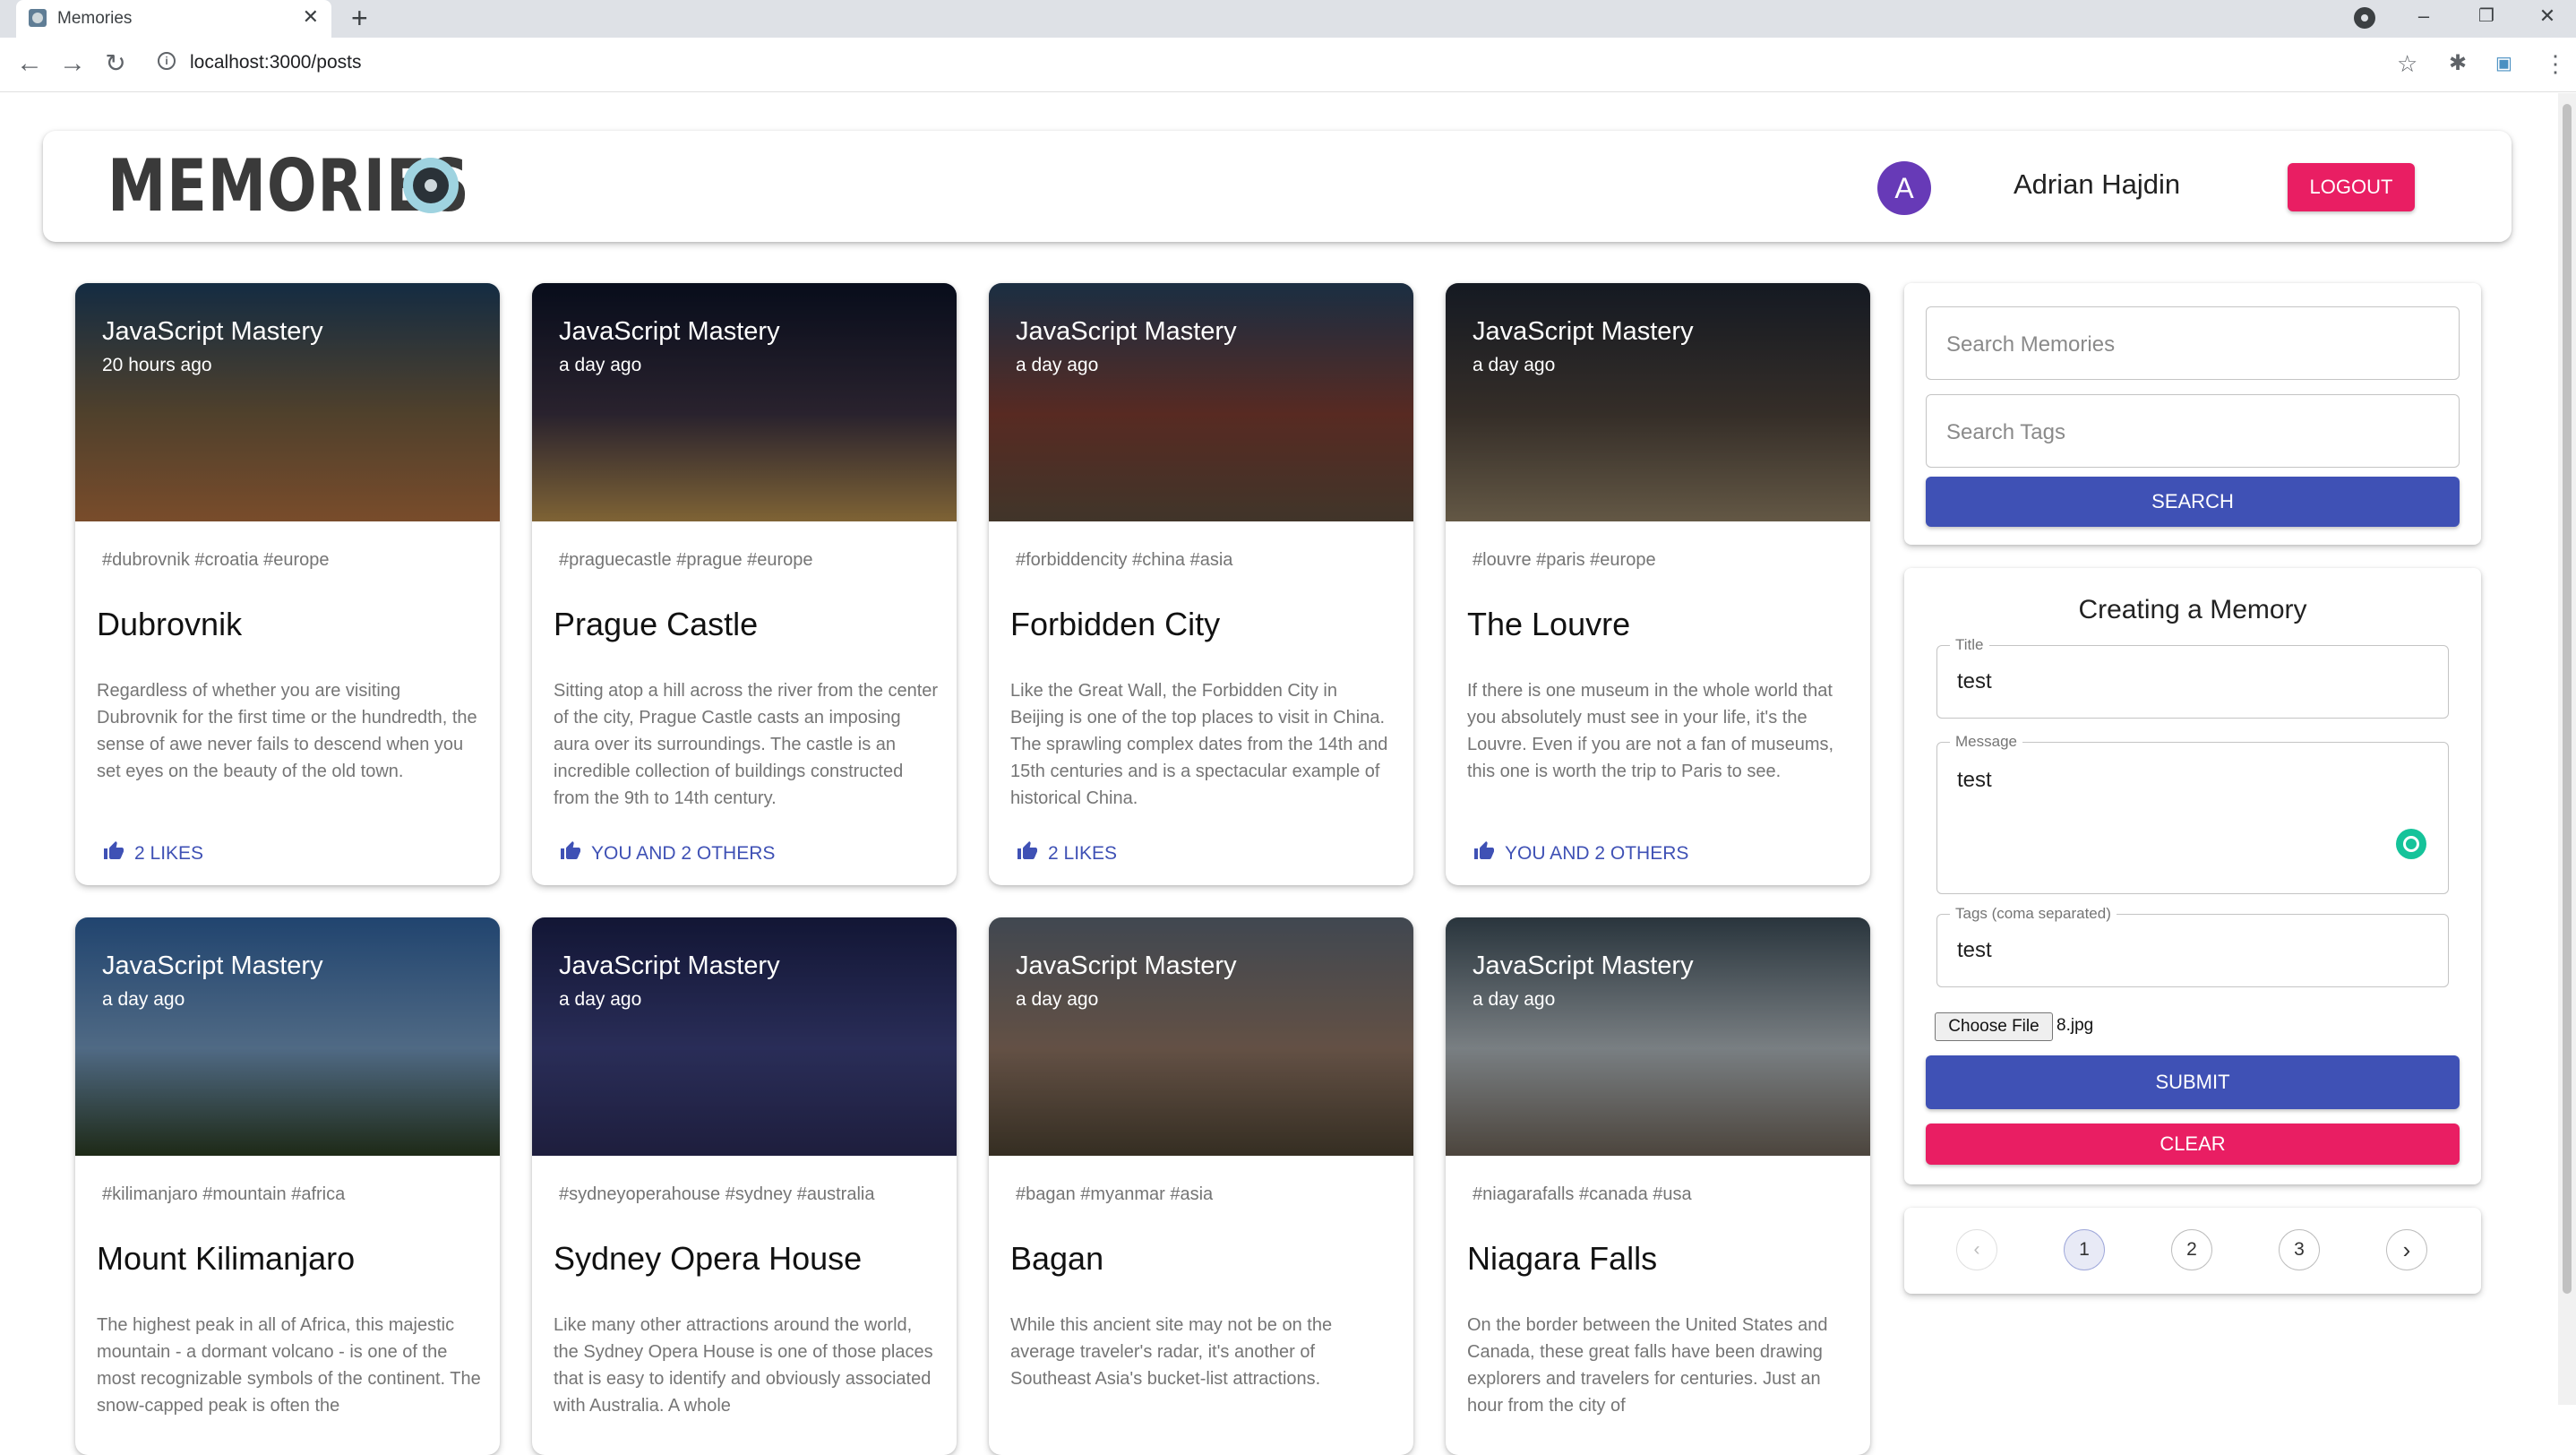 This screenshot has height=1455, width=2576. Describe the element at coordinates (2486, 18) in the screenshot. I see `restore-icon: ❐` at that location.